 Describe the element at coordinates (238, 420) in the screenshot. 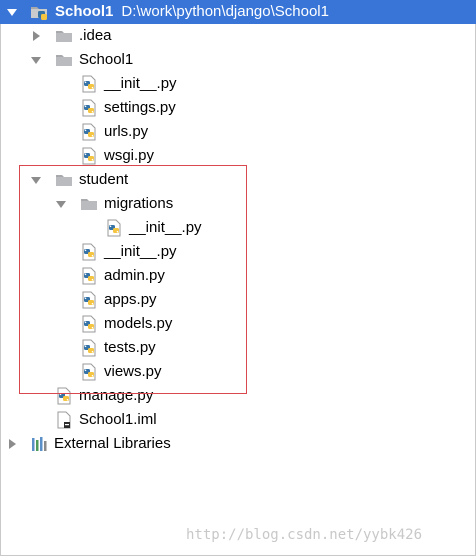

I see `tree-node-iml: School1.iml` at that location.